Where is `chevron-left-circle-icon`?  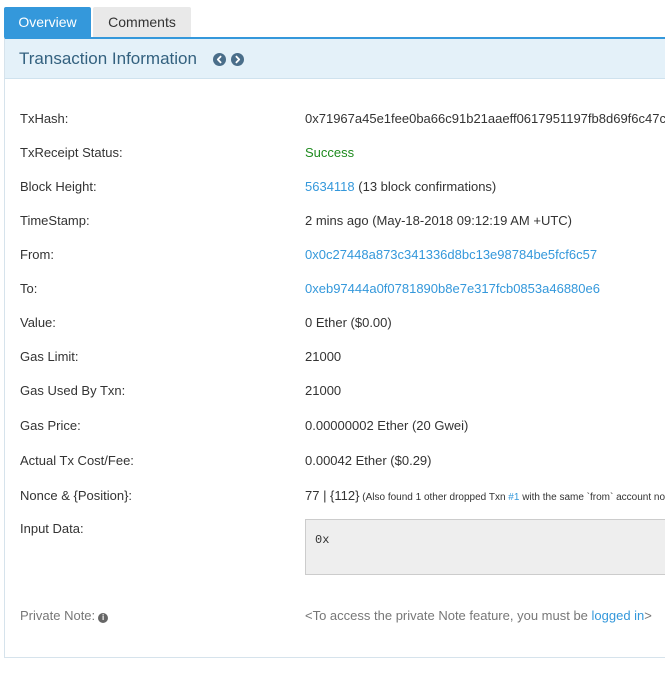 chevron-left-circle-icon is located at coordinates (219, 59).